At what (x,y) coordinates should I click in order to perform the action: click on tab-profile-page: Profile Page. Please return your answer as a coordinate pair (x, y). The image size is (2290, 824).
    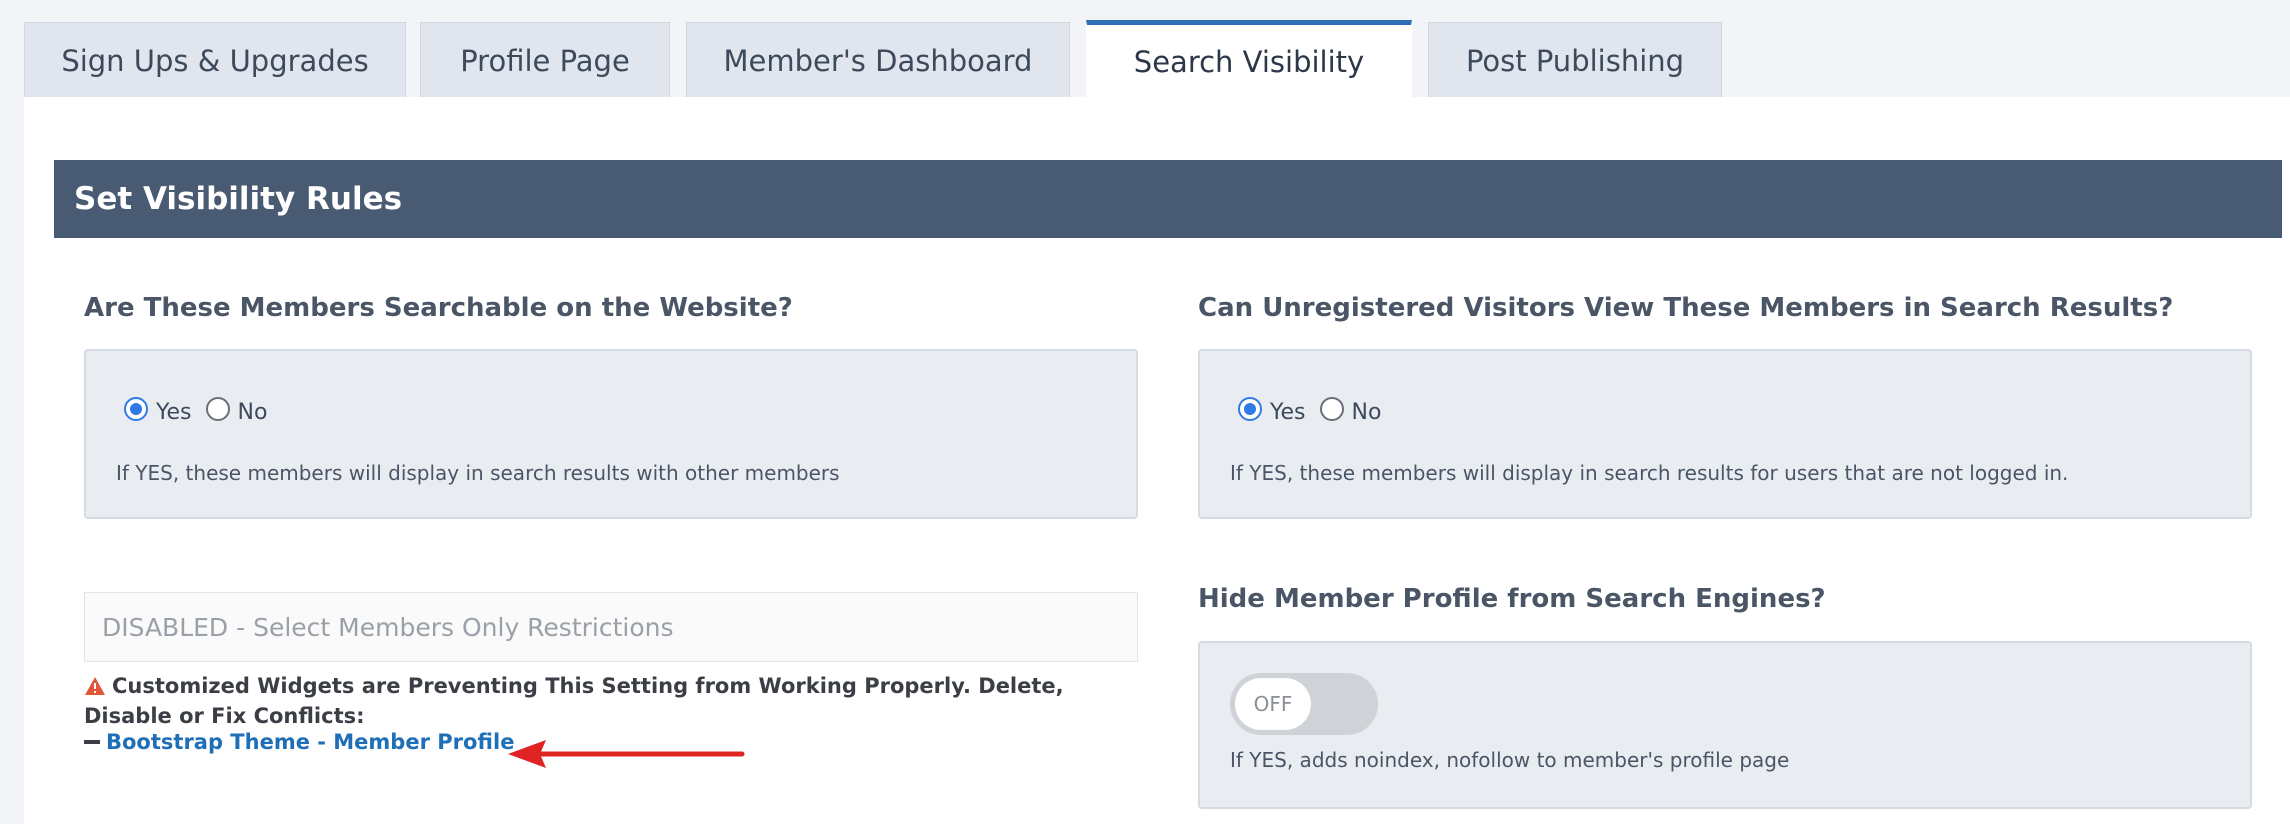
    Looking at the image, I should click on (545, 60).